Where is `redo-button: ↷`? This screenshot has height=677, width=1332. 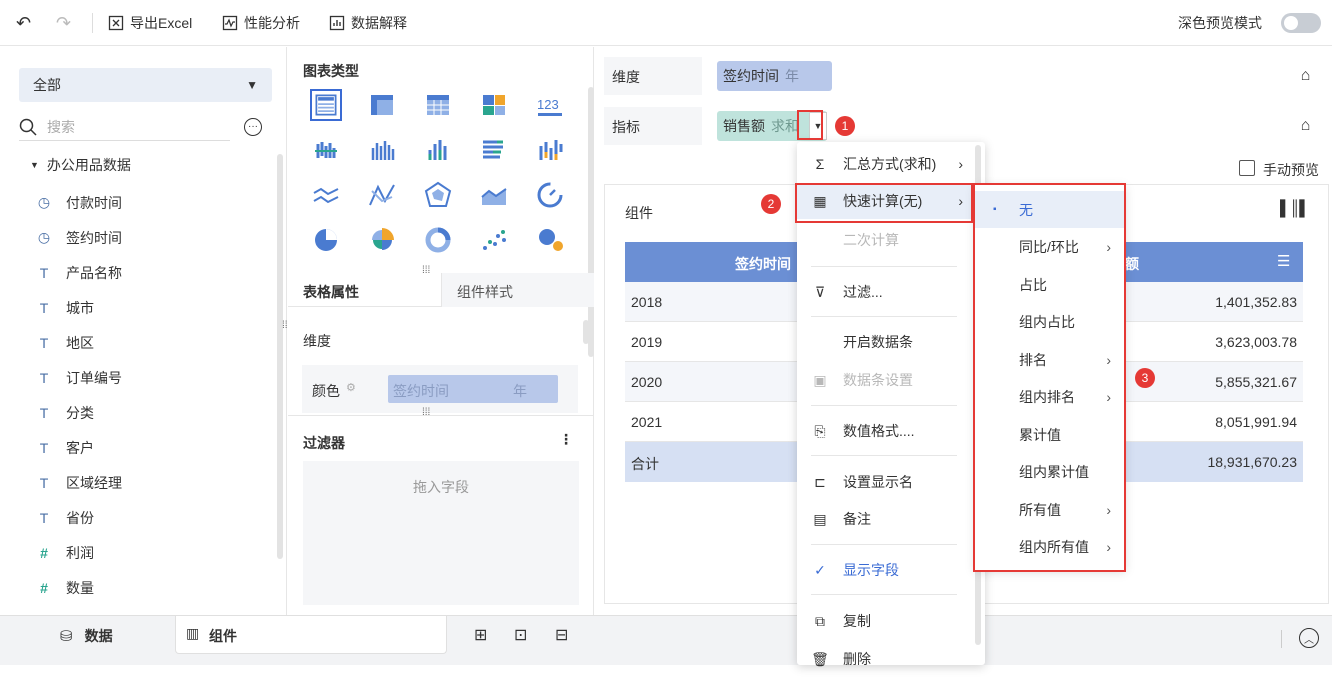
redo-button: ↷ is located at coordinates (63, 23).